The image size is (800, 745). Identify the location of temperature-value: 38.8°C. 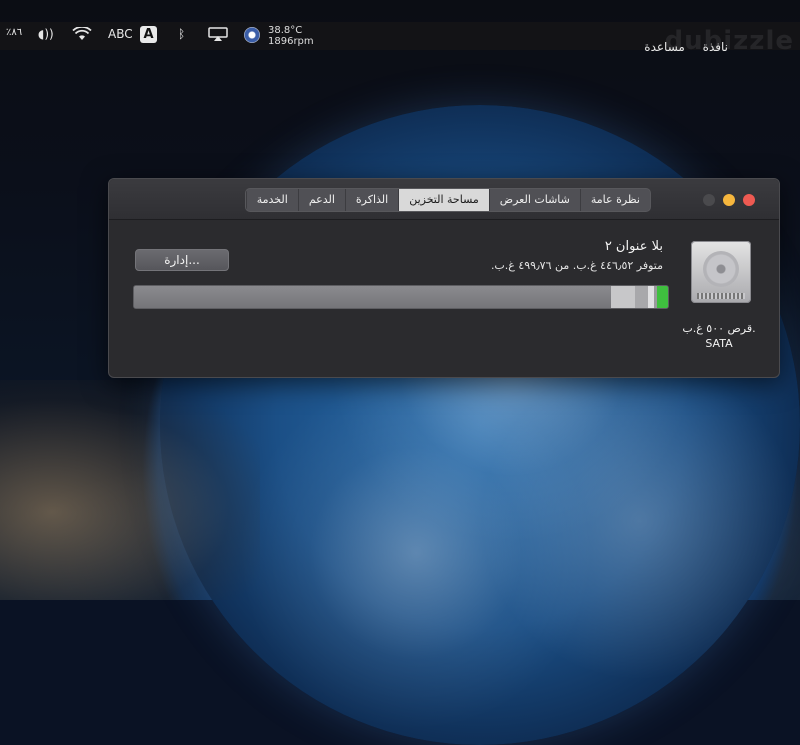
(285, 30).